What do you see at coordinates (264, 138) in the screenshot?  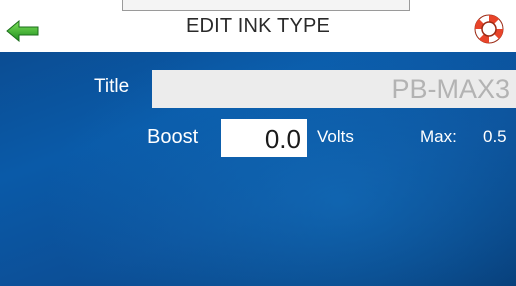 I see `boost-input: 0.0` at bounding box center [264, 138].